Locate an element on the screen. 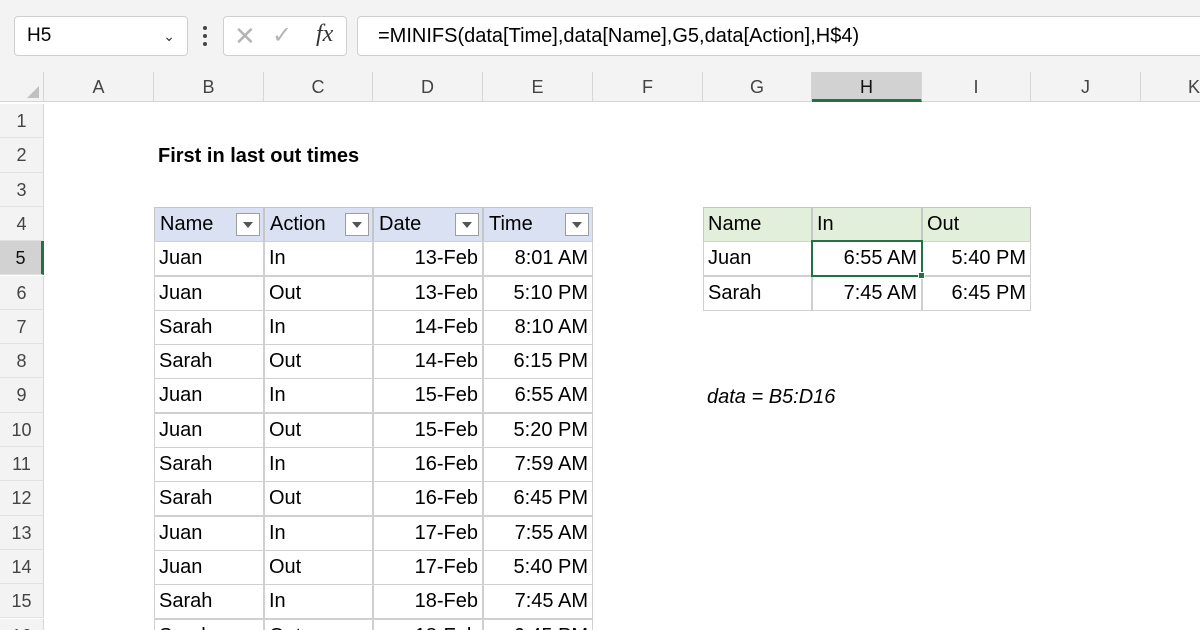  table-header-date: Date is located at coordinates (428, 224).